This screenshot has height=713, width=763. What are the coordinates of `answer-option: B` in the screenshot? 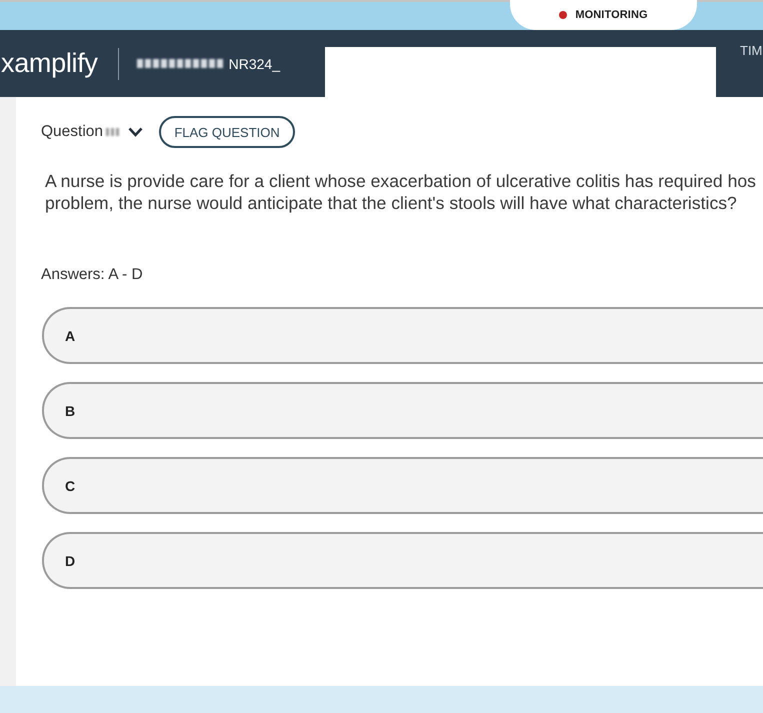 It's located at (402, 410).